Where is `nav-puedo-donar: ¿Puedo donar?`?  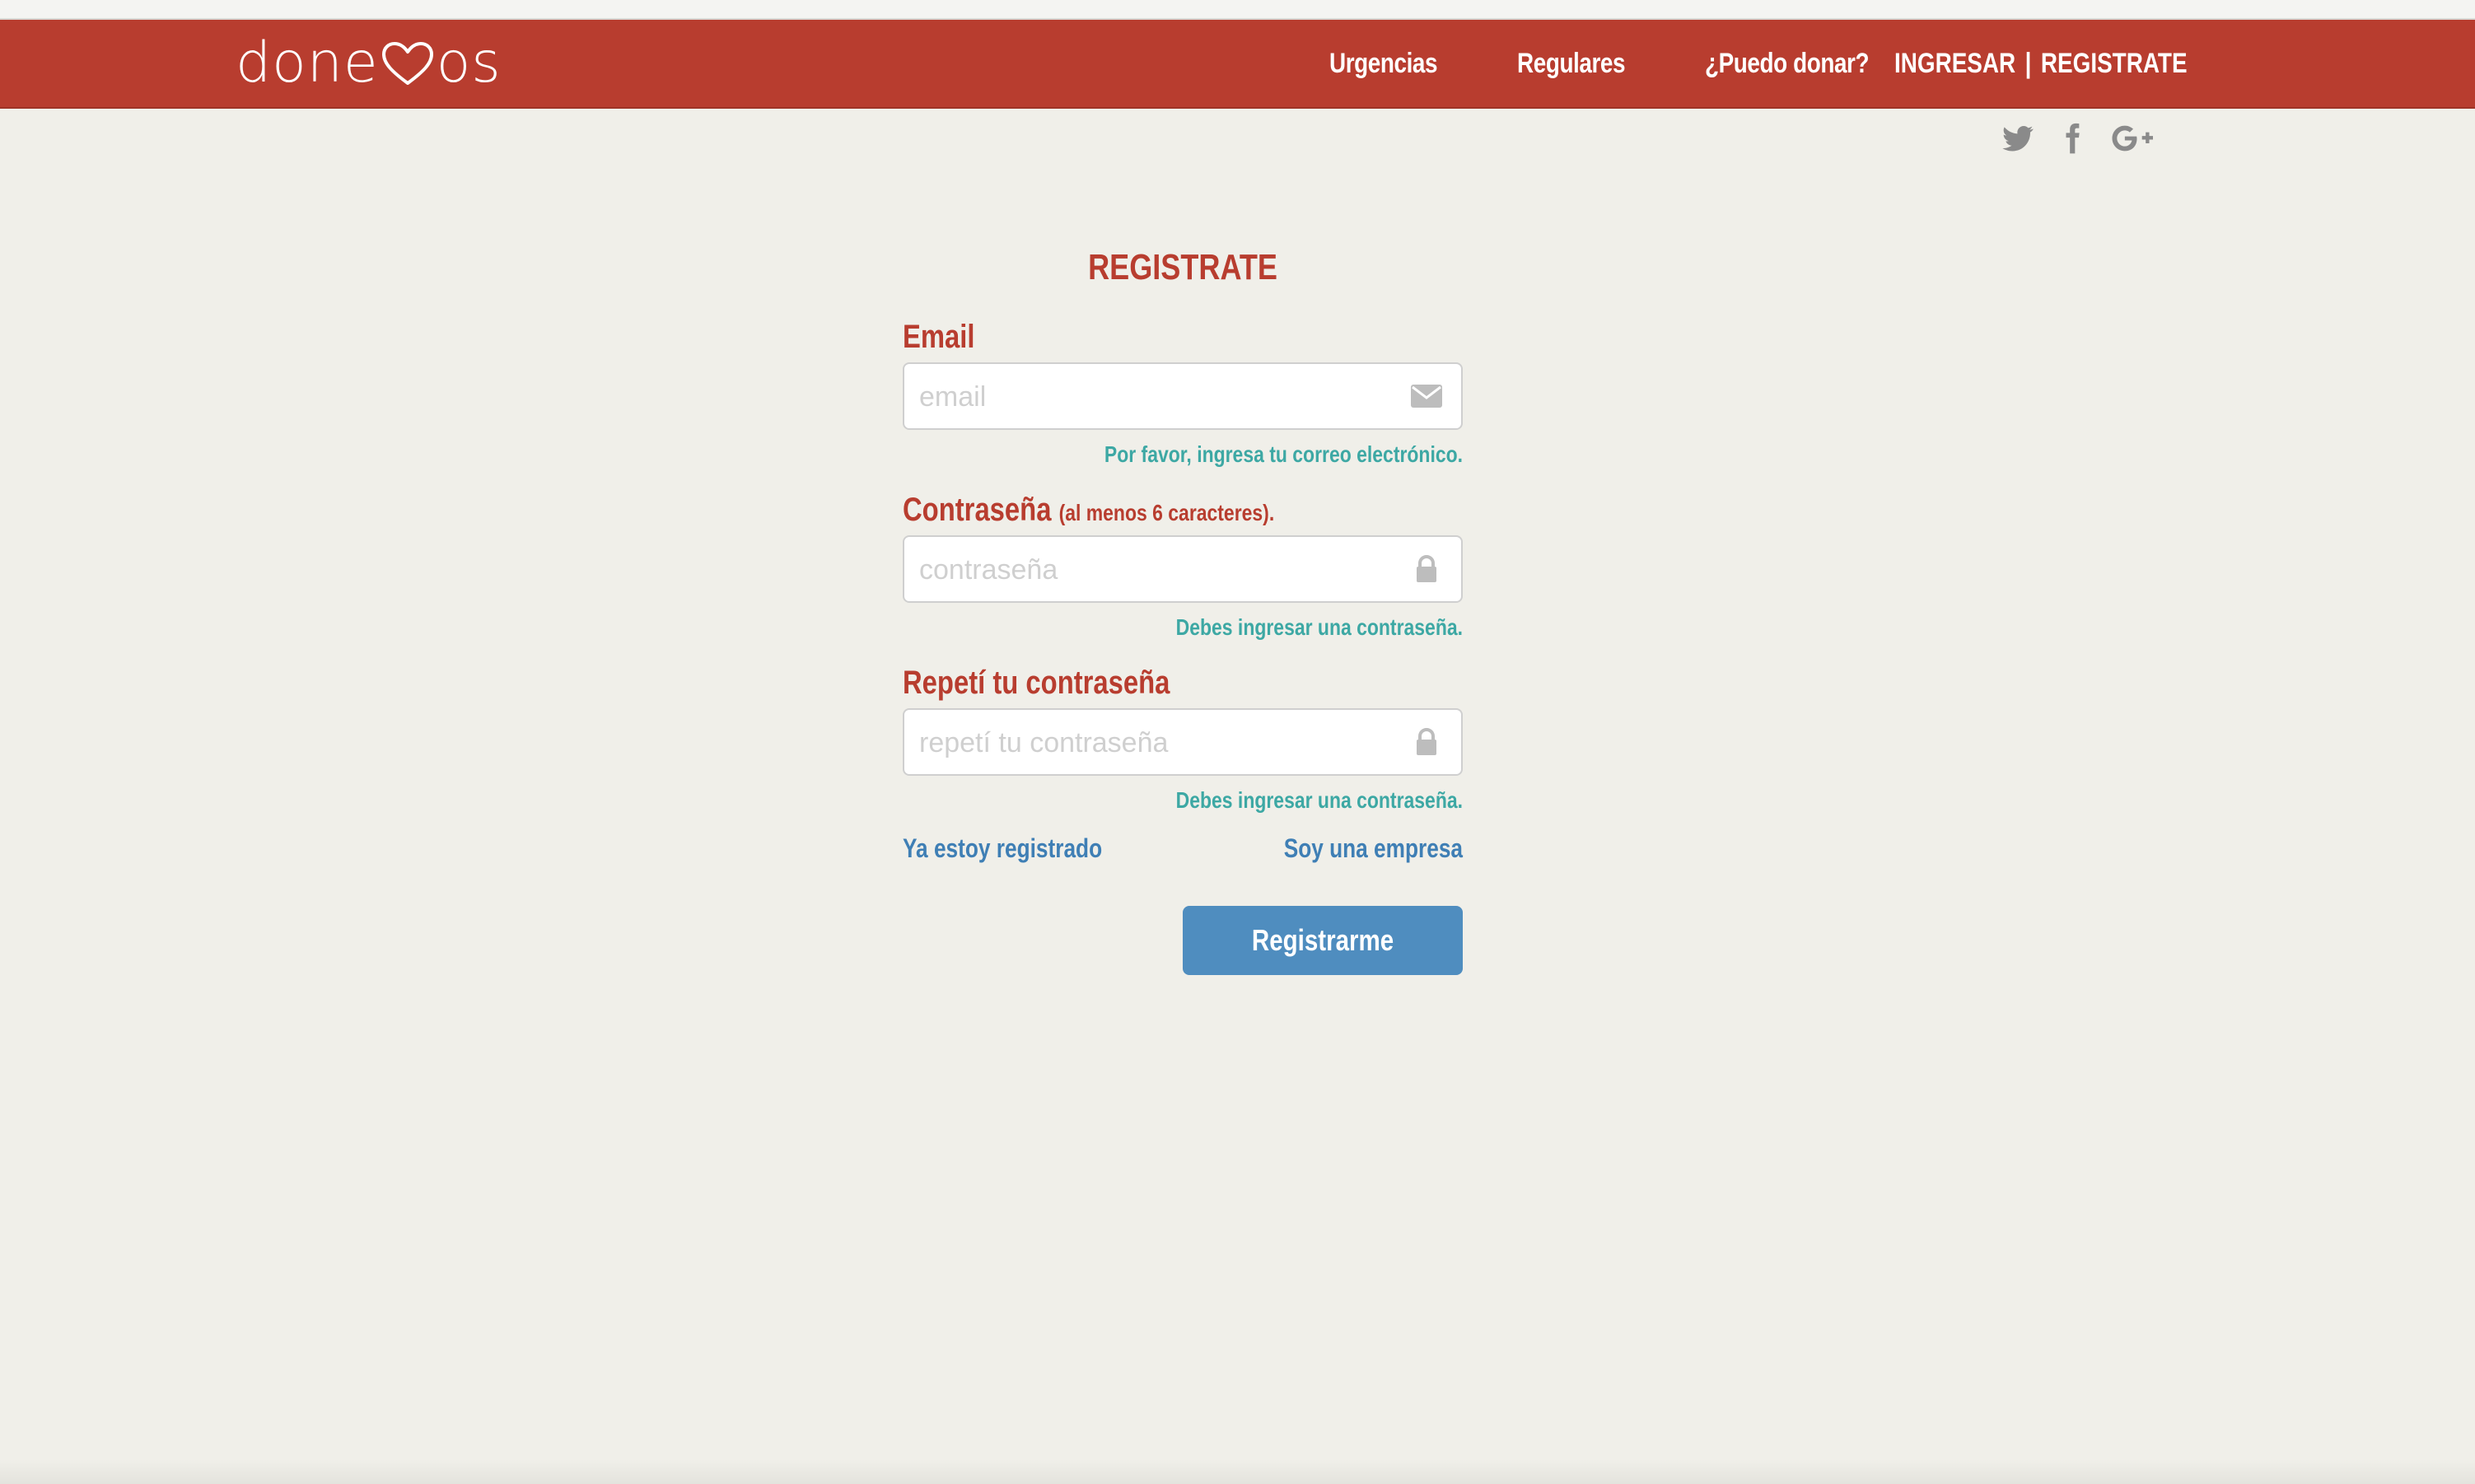
nav-puedo-donar: ¿Puedo donar? is located at coordinates (1788, 64).